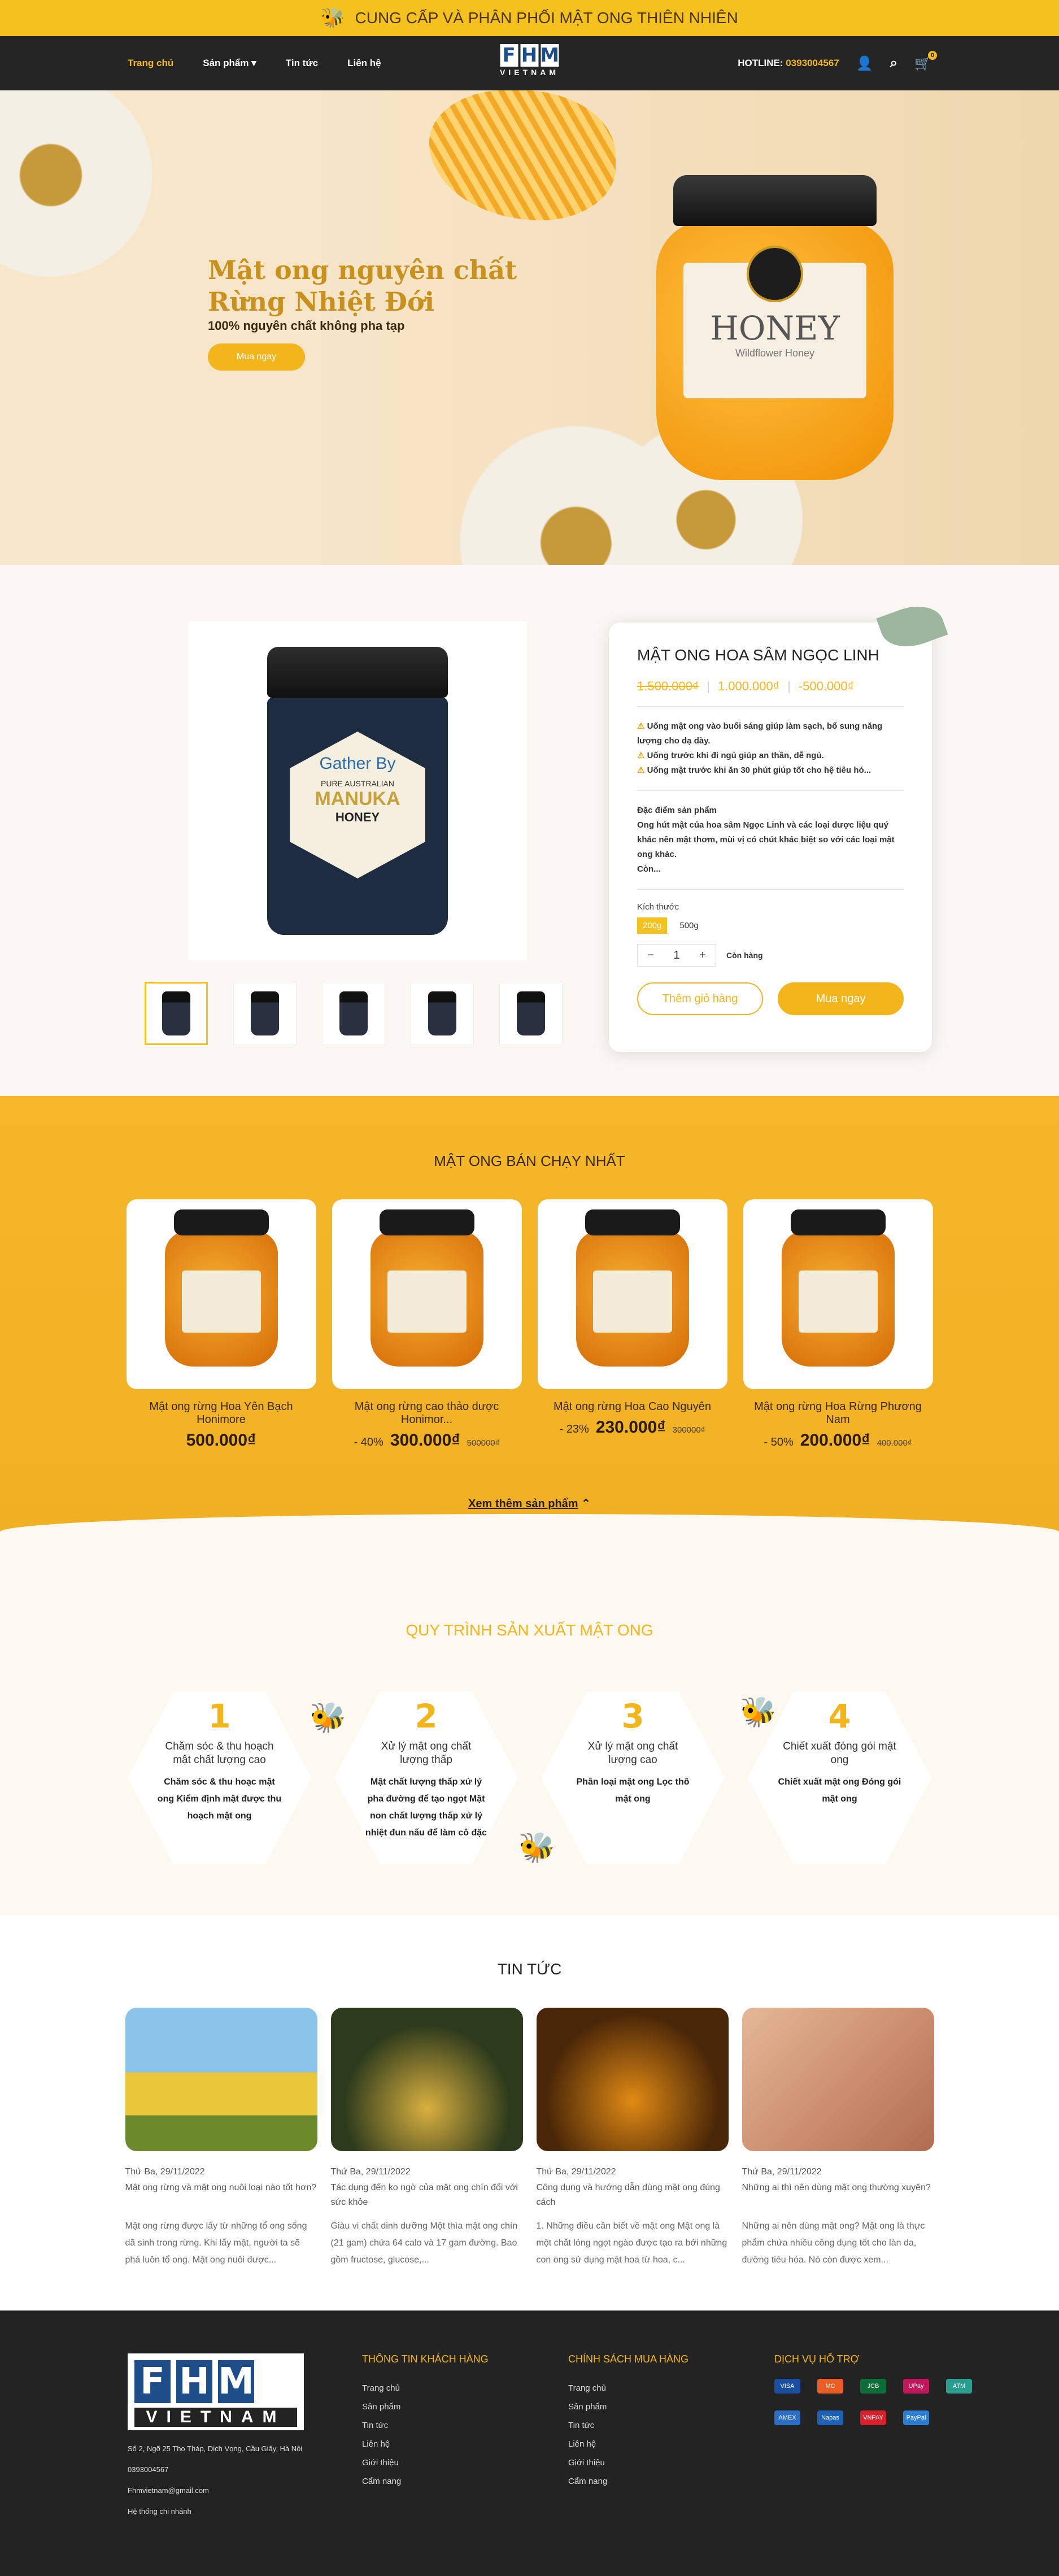 Image resolution: width=1059 pixels, height=2576 pixels. What do you see at coordinates (529, 1503) in the screenshot?
I see `see-more-products-link: Xem thêm sản phẩm ⌃` at bounding box center [529, 1503].